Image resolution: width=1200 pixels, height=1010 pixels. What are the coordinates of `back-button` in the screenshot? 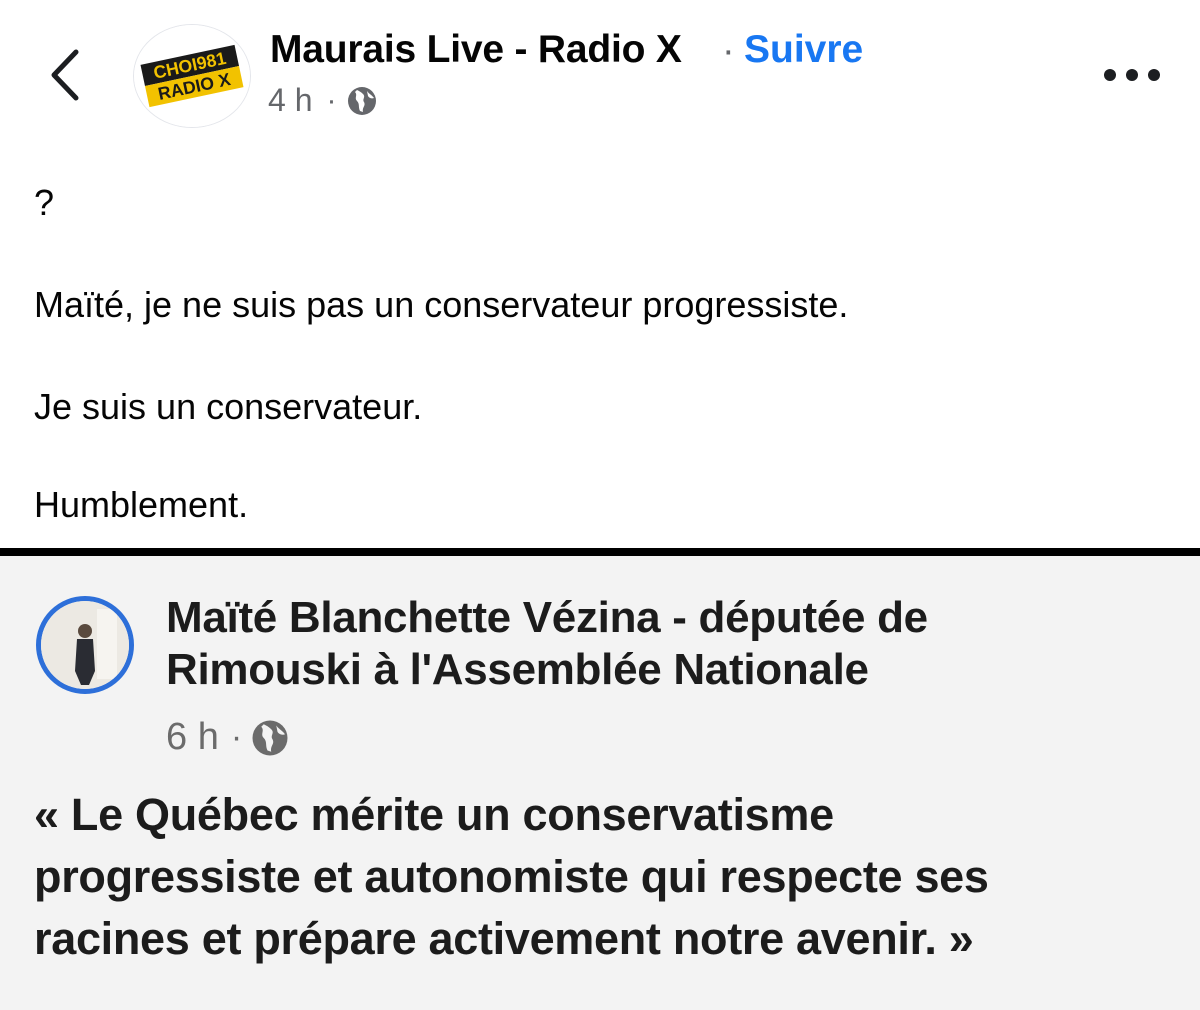 It's located at (64, 75).